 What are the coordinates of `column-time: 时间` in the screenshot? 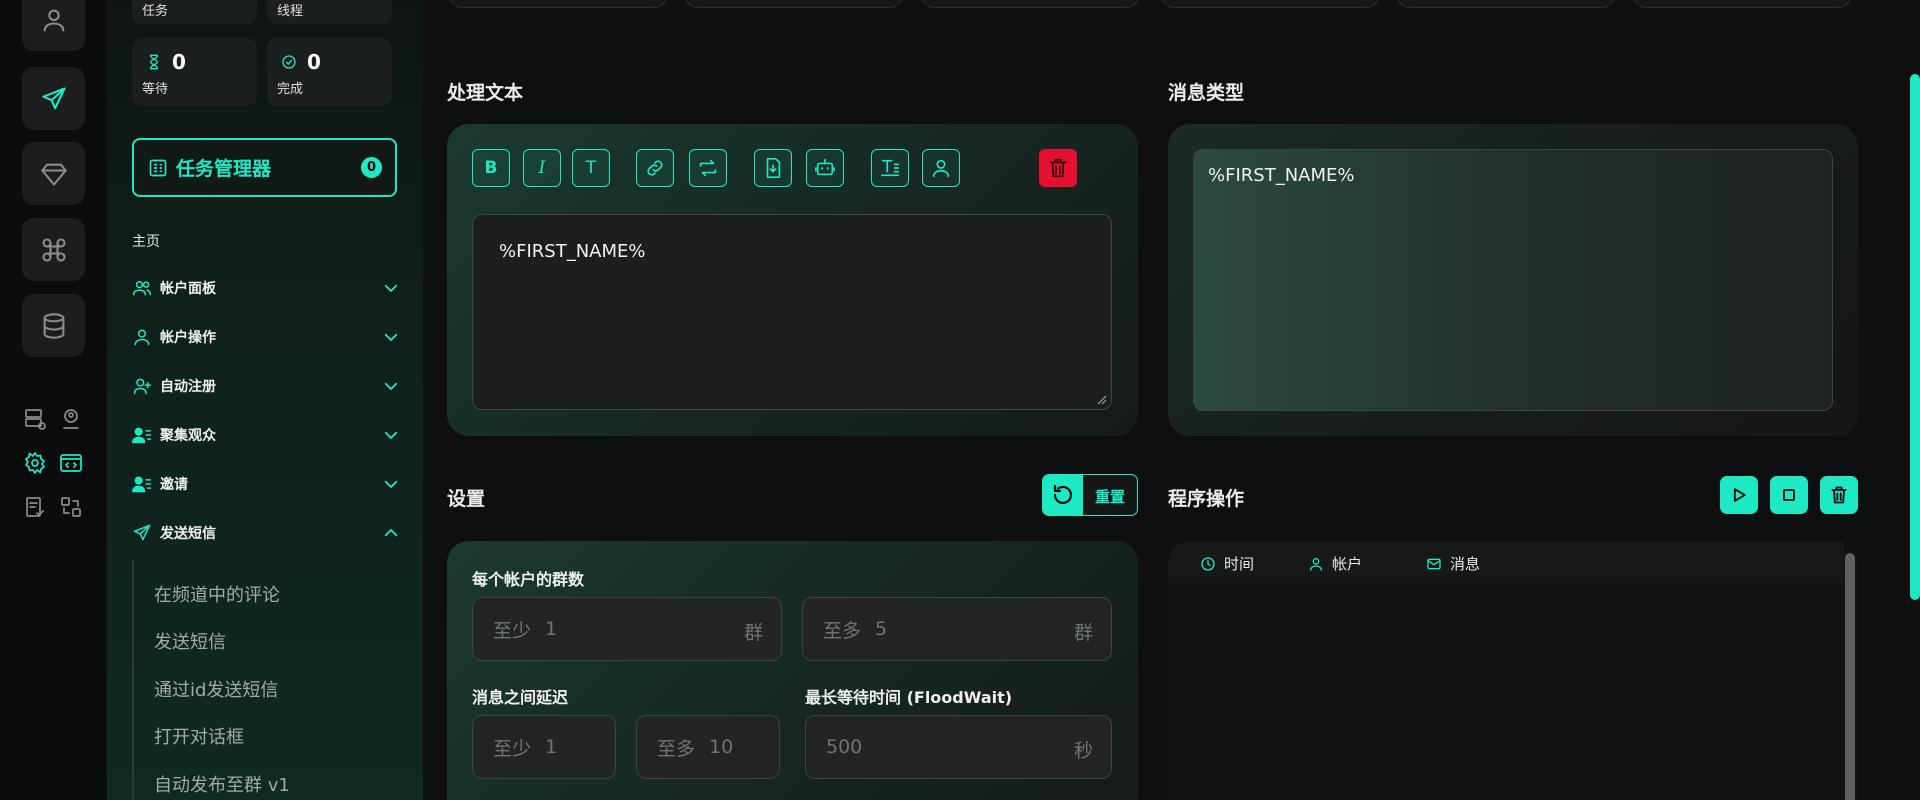 It's located at (1227, 563).